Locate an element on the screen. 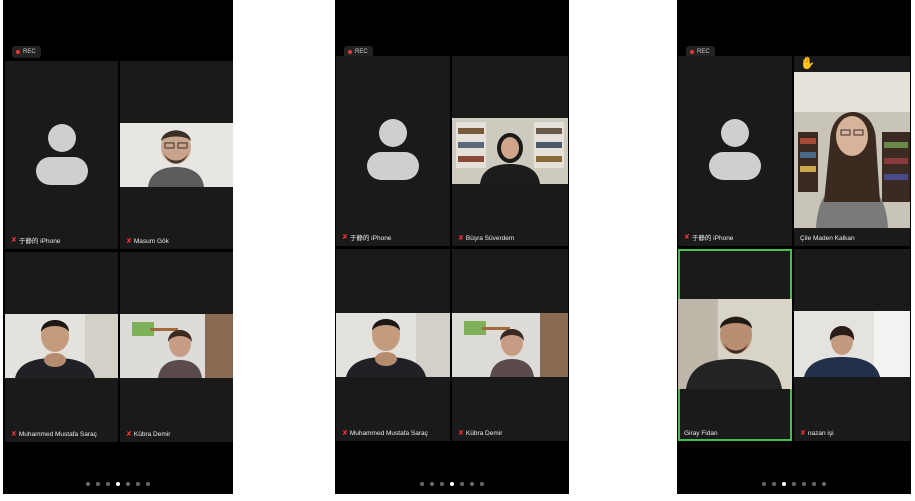  participant-tile: Çile Maden Kalkan is located at coordinates (852, 151).